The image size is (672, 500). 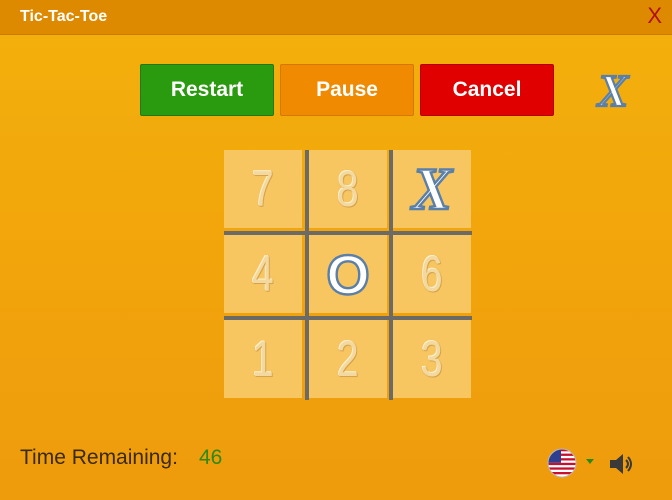 I want to click on svg-text: O, so click(x=348, y=274).